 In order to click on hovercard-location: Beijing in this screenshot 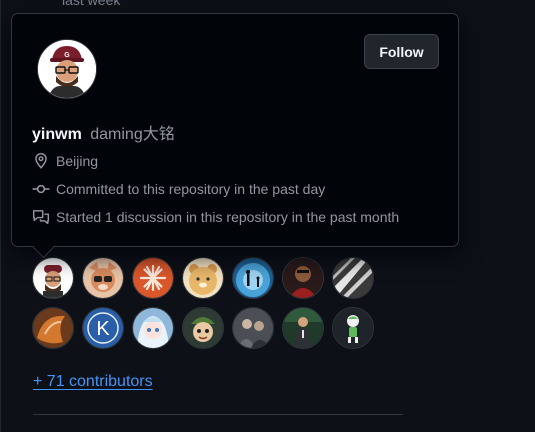, I will do `click(65, 161)`.